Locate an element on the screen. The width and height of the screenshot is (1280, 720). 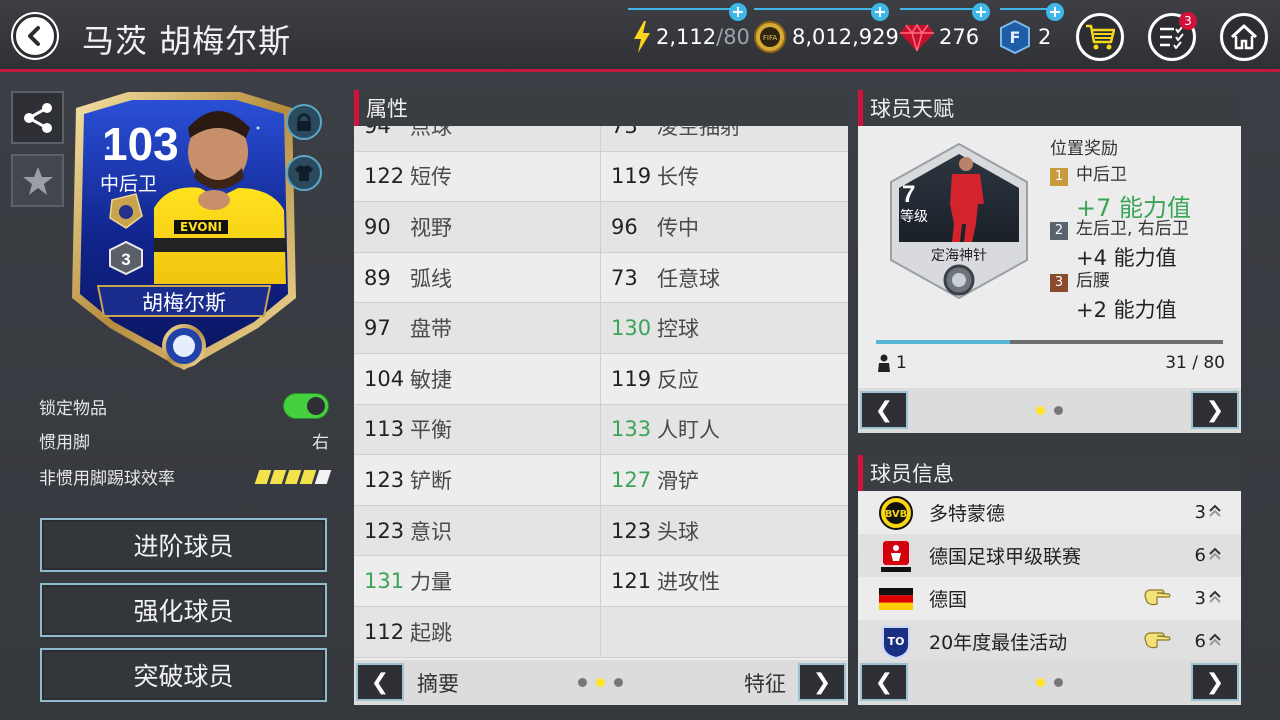
page-dot is located at coordinates (1058, 682).